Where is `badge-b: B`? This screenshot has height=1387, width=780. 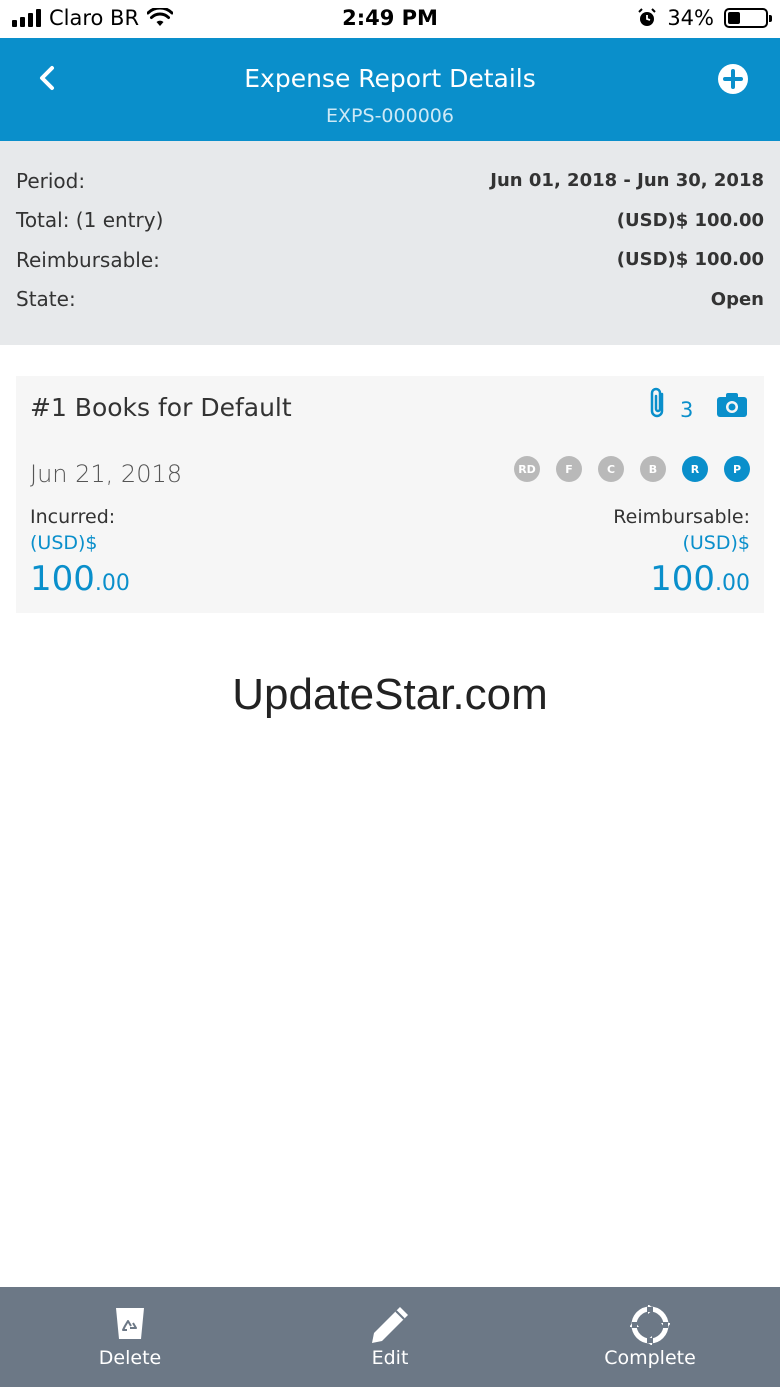 badge-b: B is located at coordinates (653, 469).